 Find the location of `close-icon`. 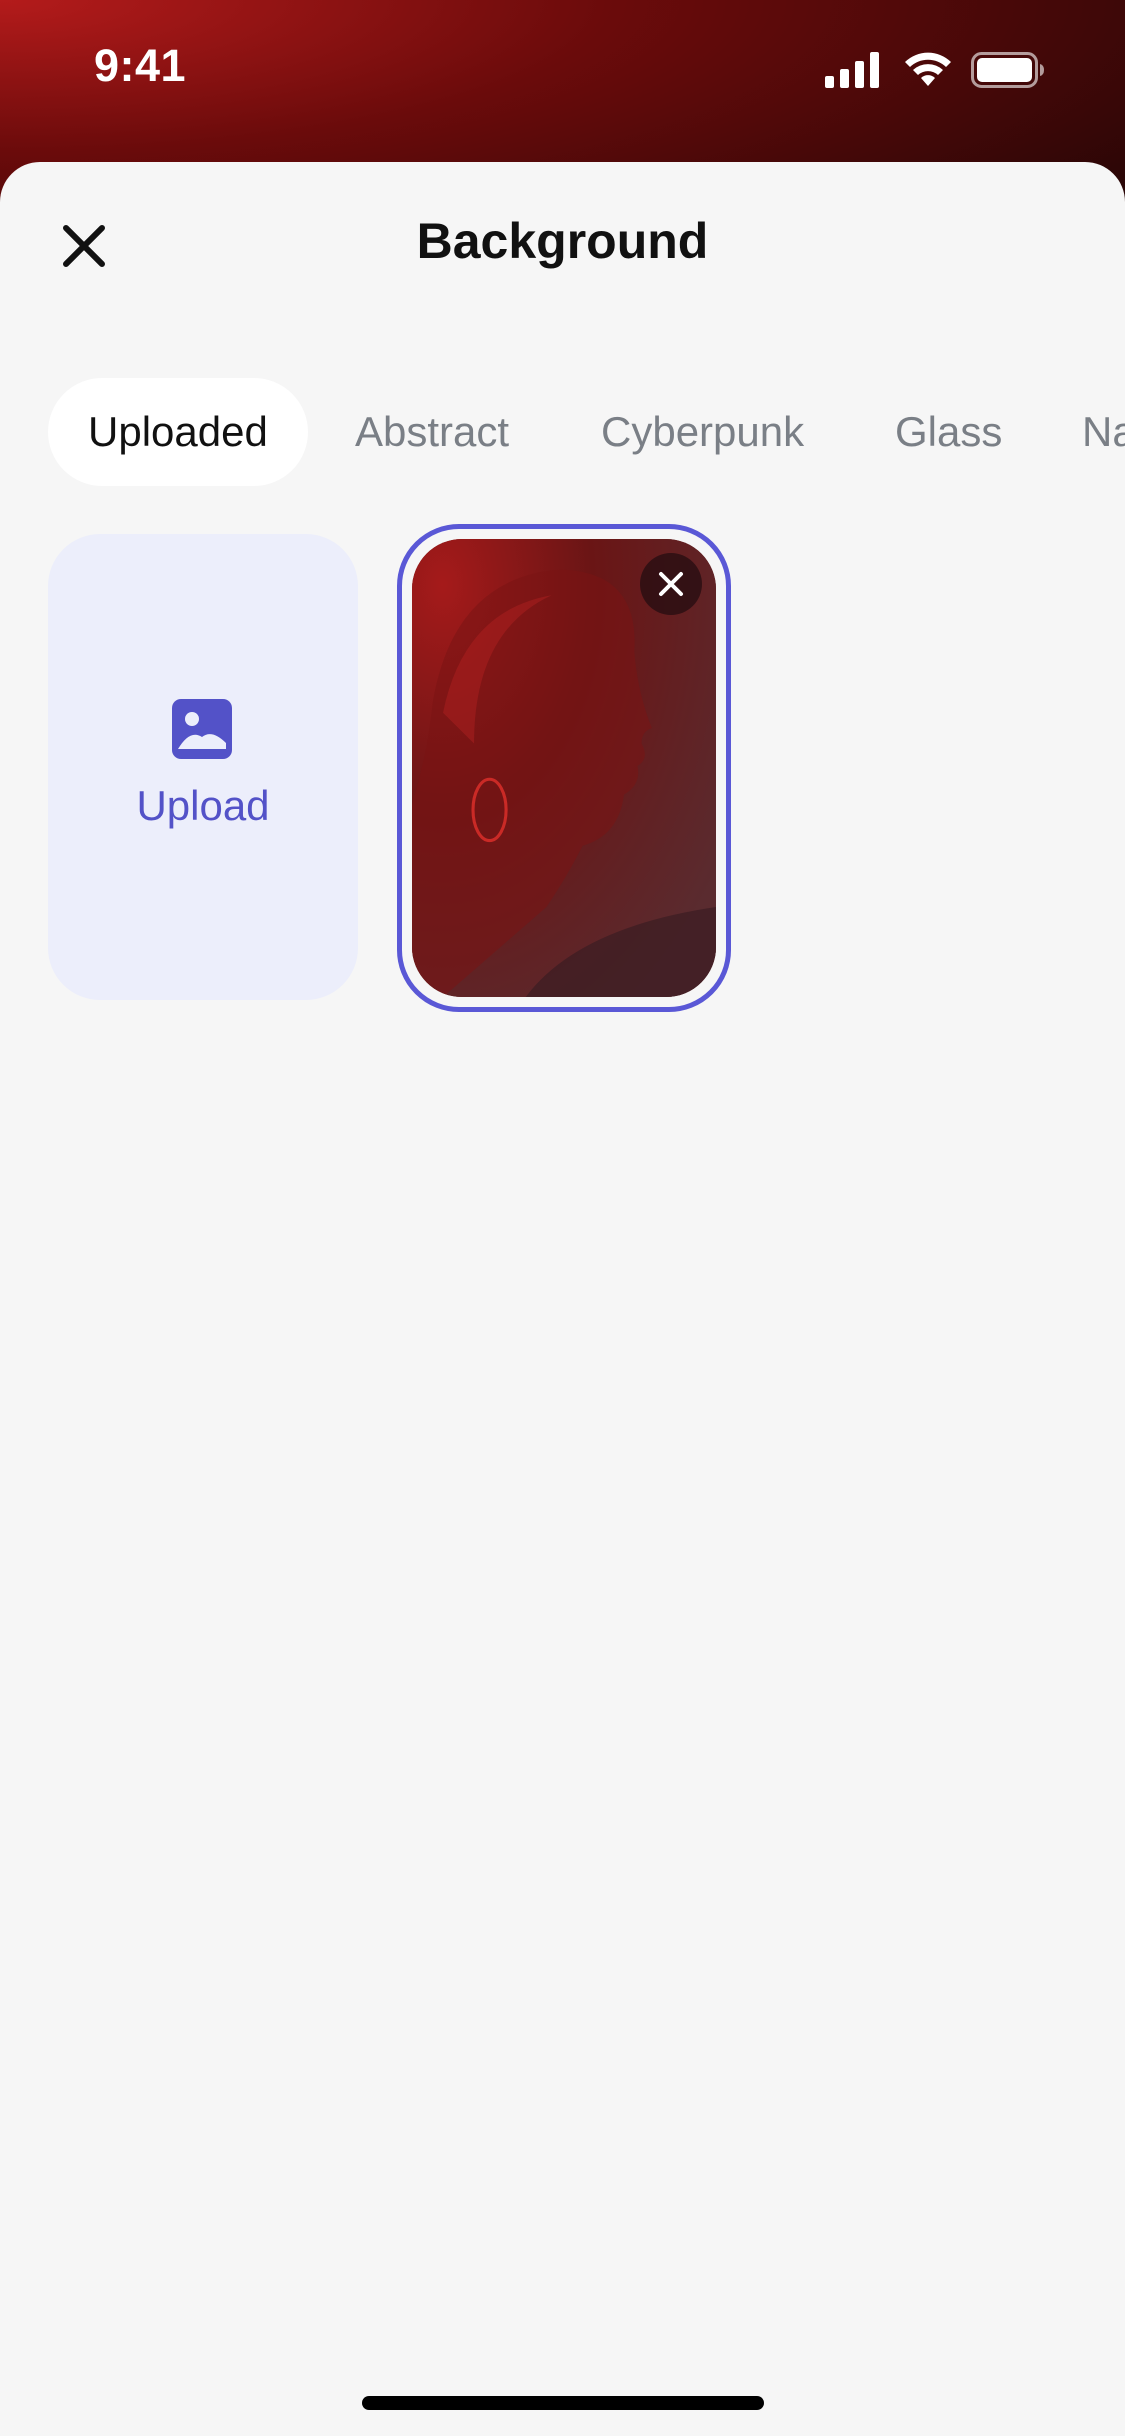

close-icon is located at coordinates (671, 584).